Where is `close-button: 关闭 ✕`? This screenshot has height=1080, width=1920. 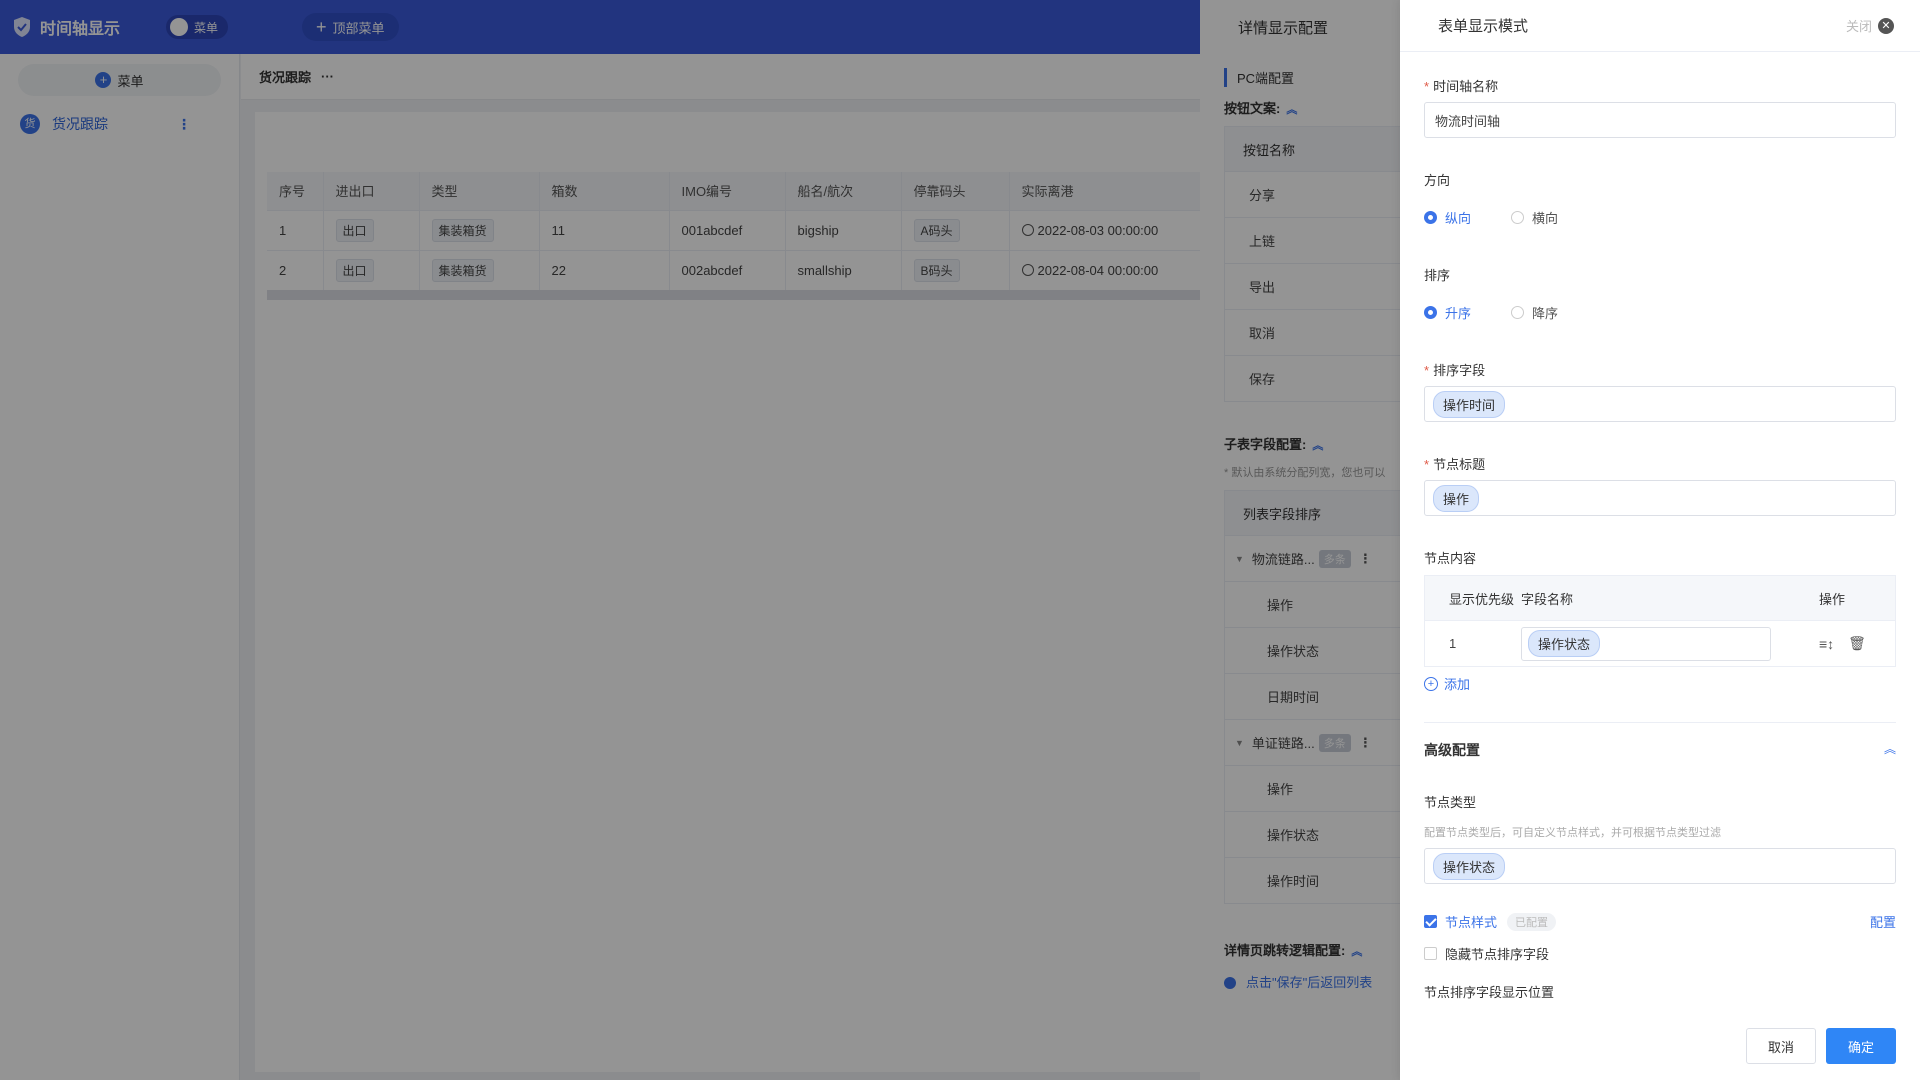 close-button: 关闭 ✕ is located at coordinates (1870, 25).